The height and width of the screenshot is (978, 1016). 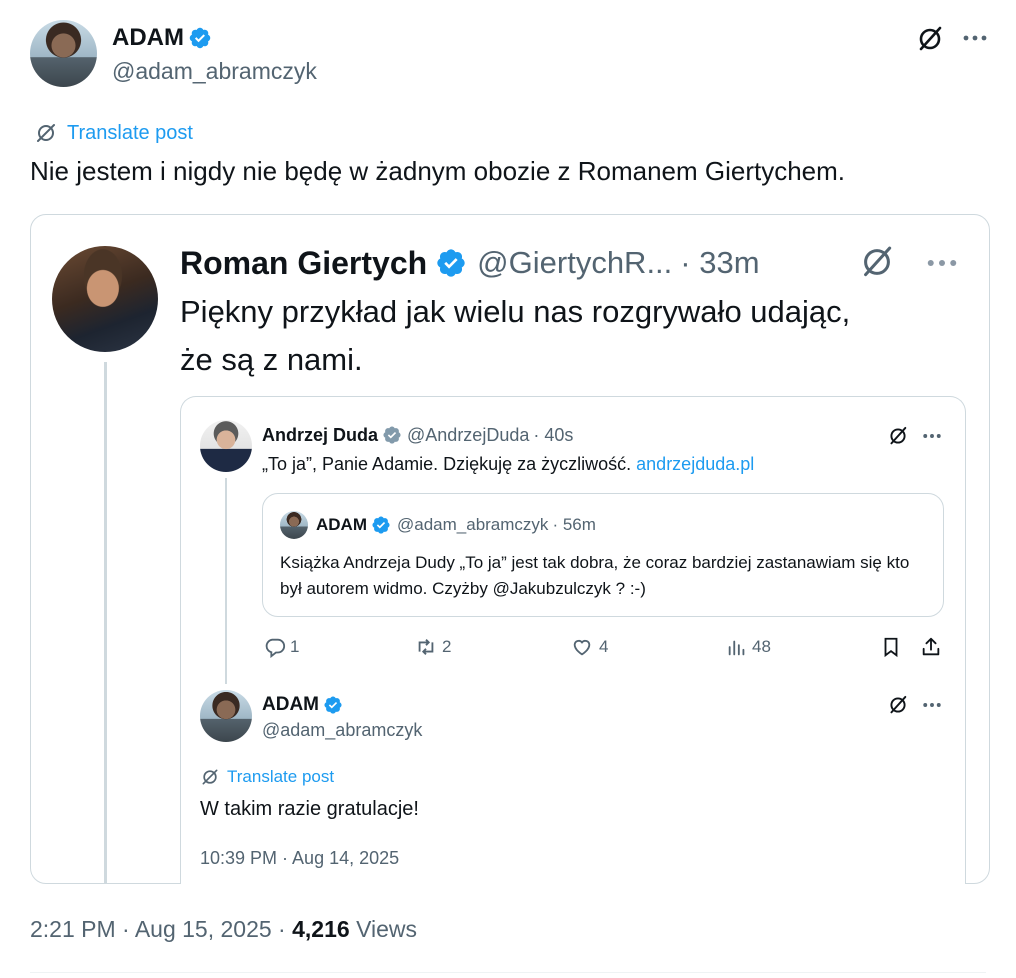 What do you see at coordinates (573, 525) in the screenshot?
I see `nested-post-time: · 56m` at bounding box center [573, 525].